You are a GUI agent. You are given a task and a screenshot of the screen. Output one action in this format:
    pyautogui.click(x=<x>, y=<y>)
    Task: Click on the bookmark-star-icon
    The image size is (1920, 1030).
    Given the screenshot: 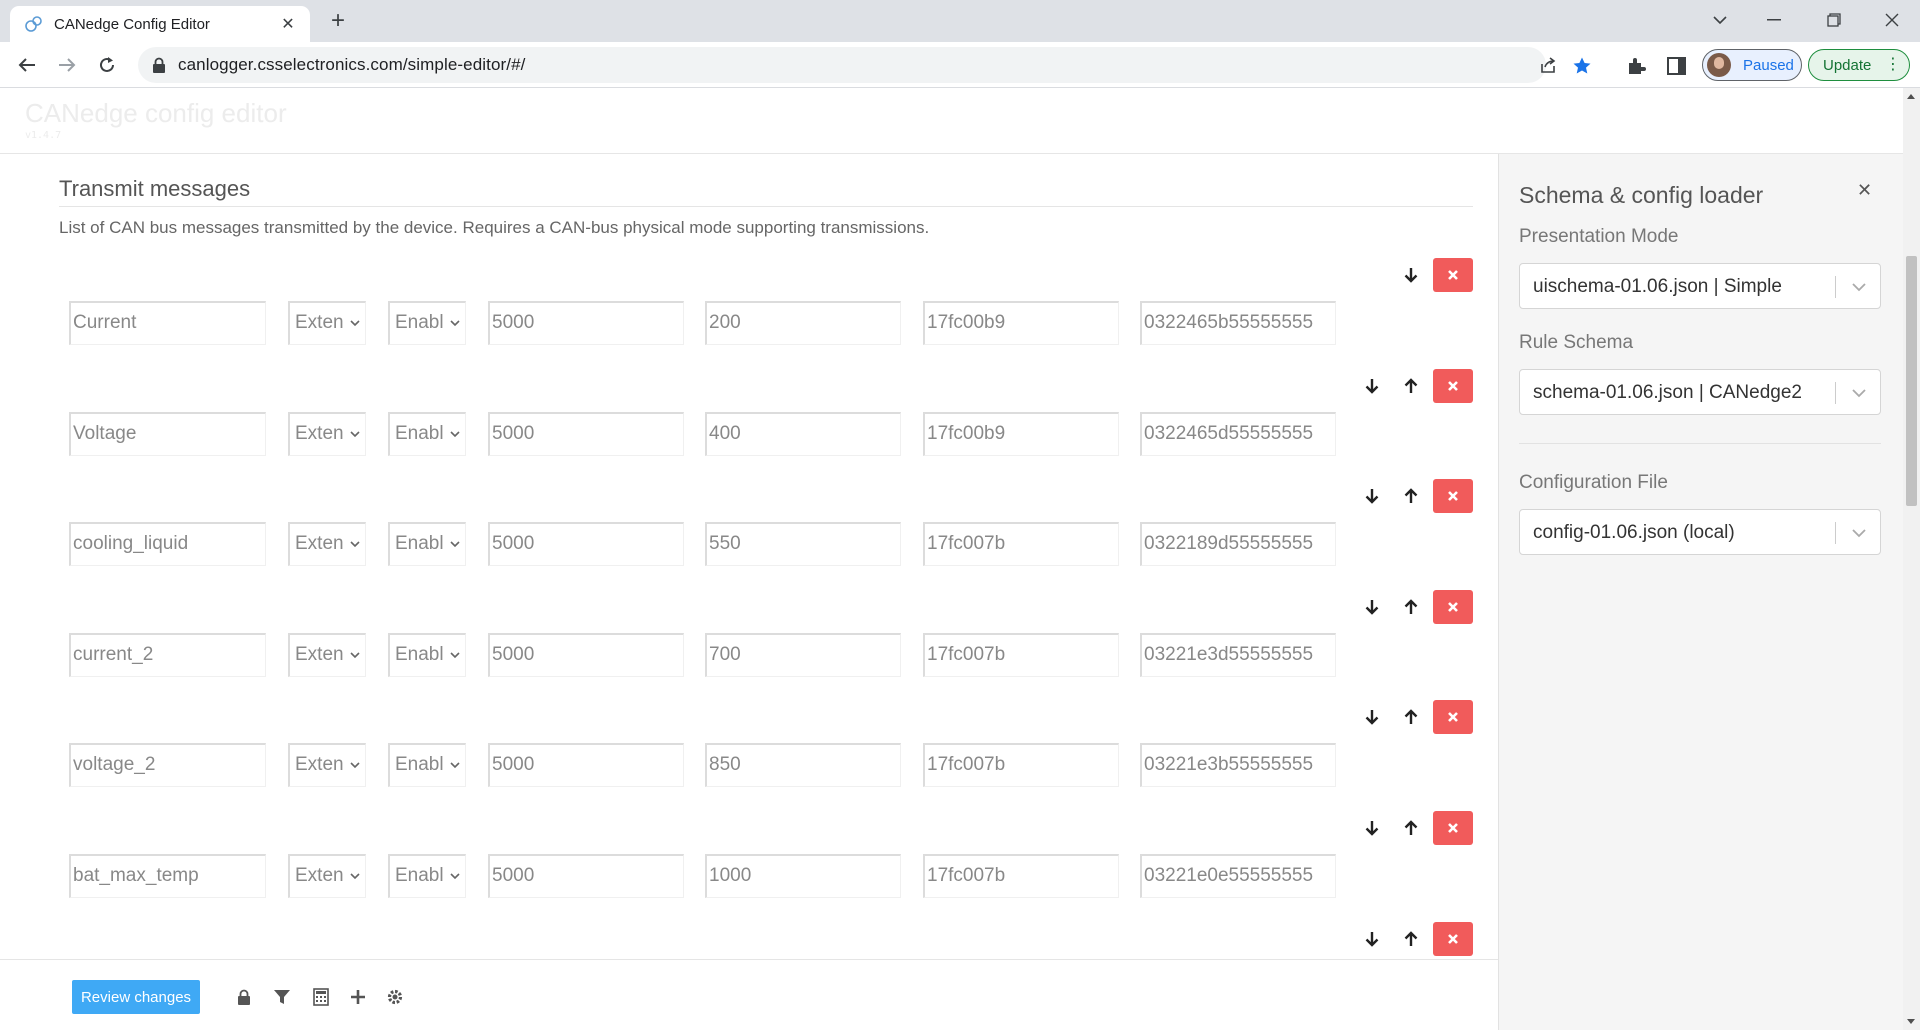 What is the action you would take?
    pyautogui.click(x=1582, y=66)
    